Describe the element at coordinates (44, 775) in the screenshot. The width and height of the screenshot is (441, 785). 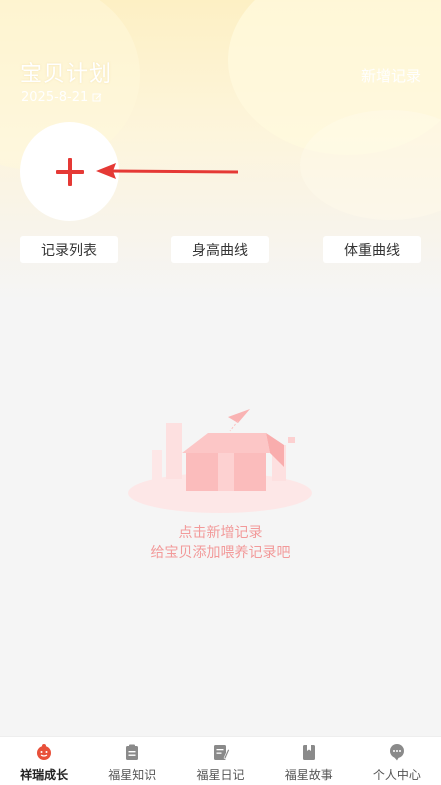
I see `tab-label: 祥瑞成长` at that location.